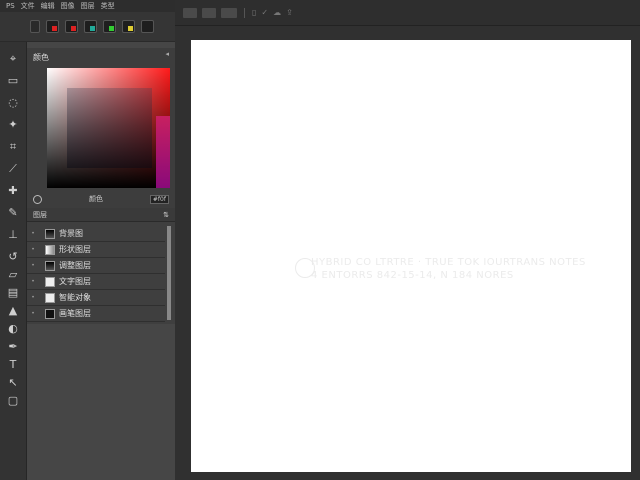 This screenshot has height=480, width=640. Describe the element at coordinates (75, 281) in the screenshot. I see `layer-name: 文字图层` at that location.